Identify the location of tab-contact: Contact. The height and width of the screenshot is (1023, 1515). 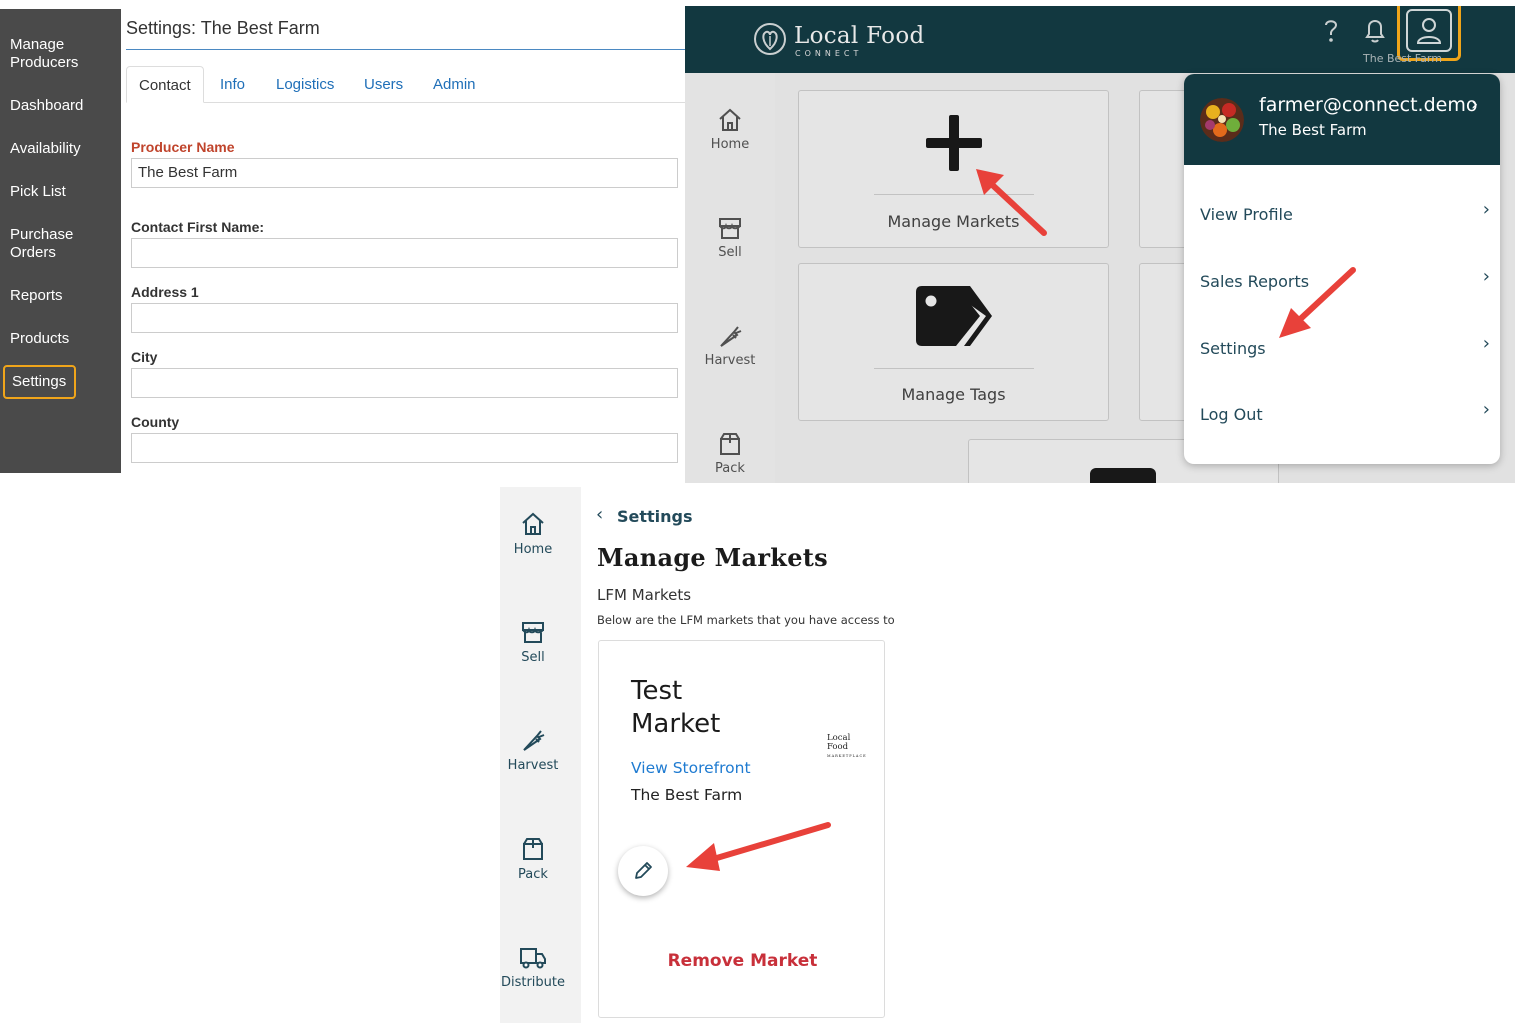
(165, 84).